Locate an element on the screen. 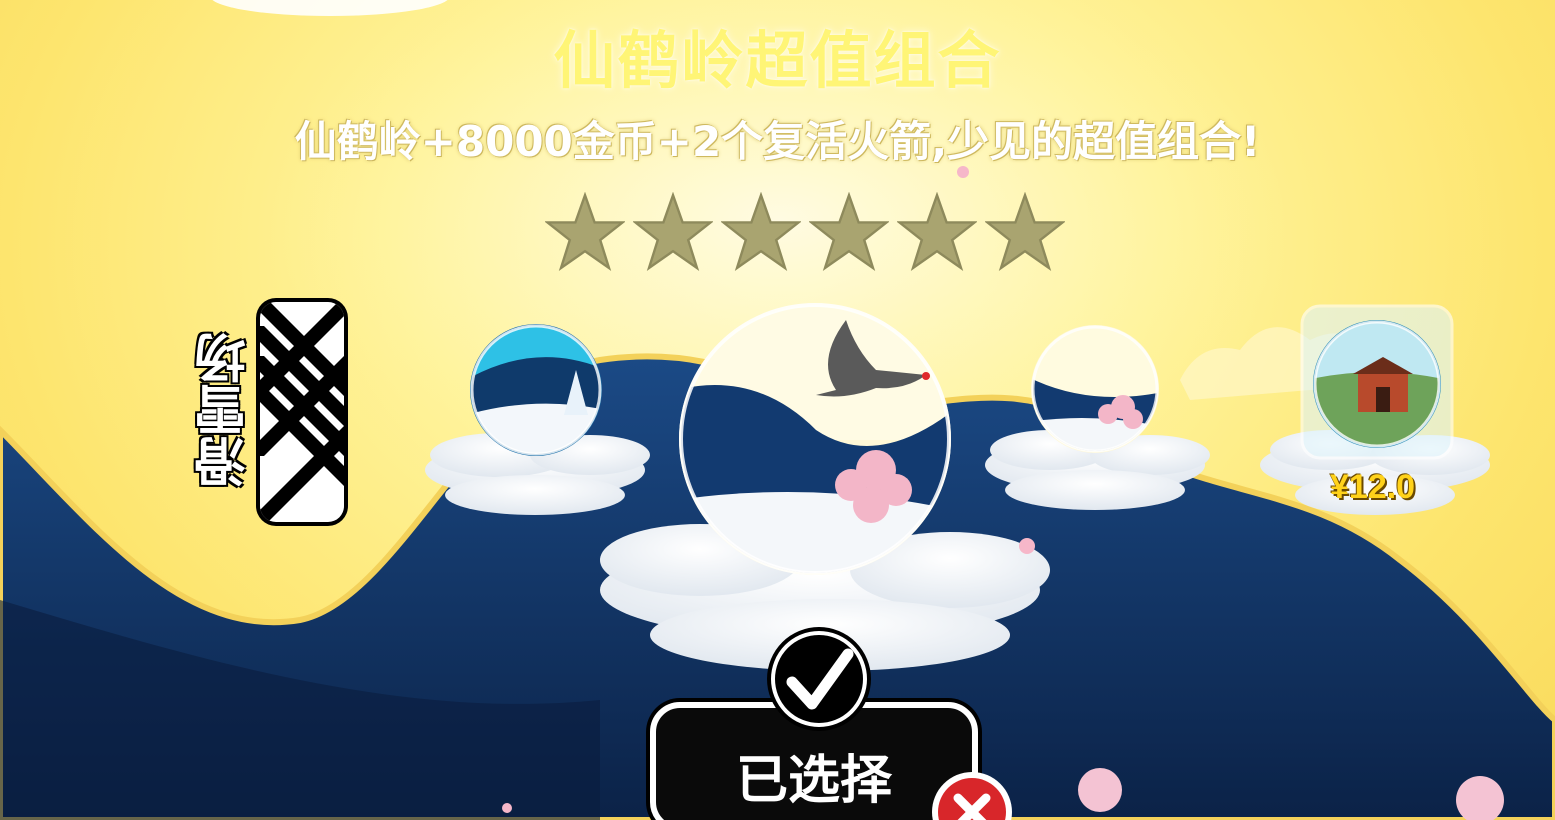 The image size is (1555, 820). scene-orb-snow-tree is located at coordinates (536, 390).